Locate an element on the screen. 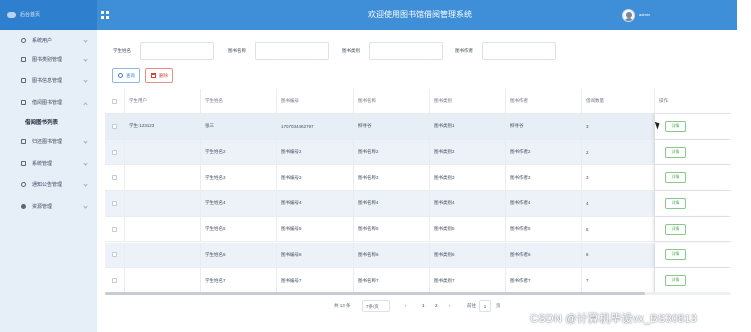  col-student-user: 学生用户 is located at coordinates (163, 101).